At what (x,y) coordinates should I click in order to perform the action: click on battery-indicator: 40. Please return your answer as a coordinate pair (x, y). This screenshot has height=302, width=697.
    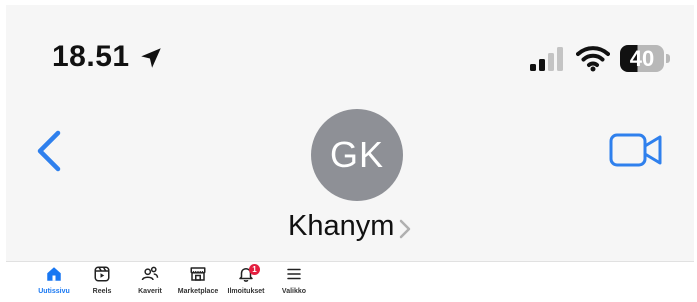
    Looking at the image, I should click on (645, 58).